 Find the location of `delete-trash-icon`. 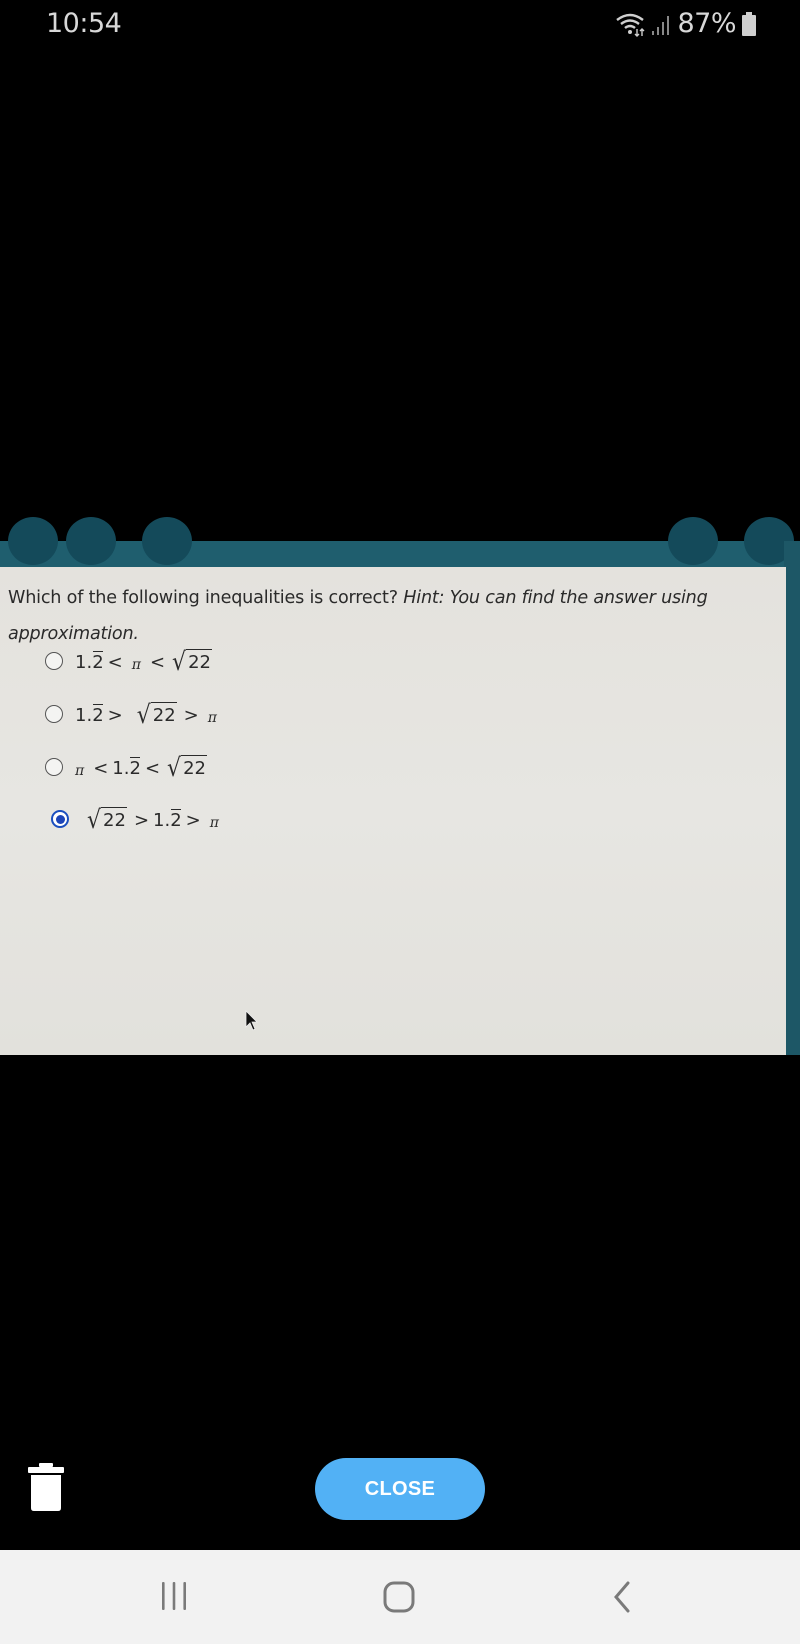

delete-trash-icon is located at coordinates (46, 1489).